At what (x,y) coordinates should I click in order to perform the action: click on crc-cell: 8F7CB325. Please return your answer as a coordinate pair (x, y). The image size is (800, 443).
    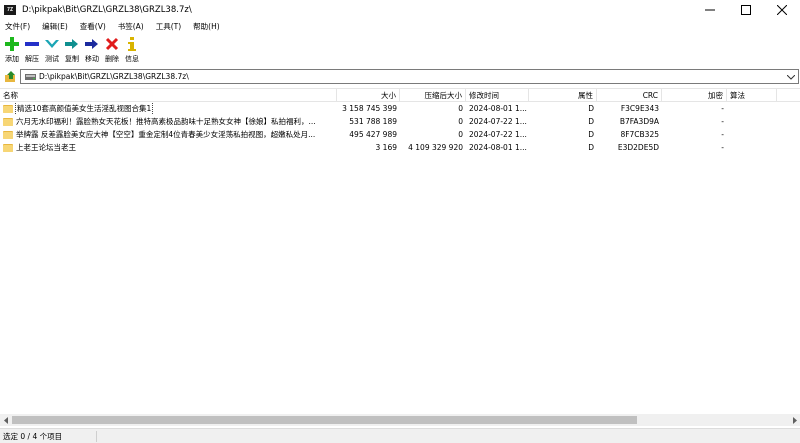
    Looking at the image, I should click on (639, 134).